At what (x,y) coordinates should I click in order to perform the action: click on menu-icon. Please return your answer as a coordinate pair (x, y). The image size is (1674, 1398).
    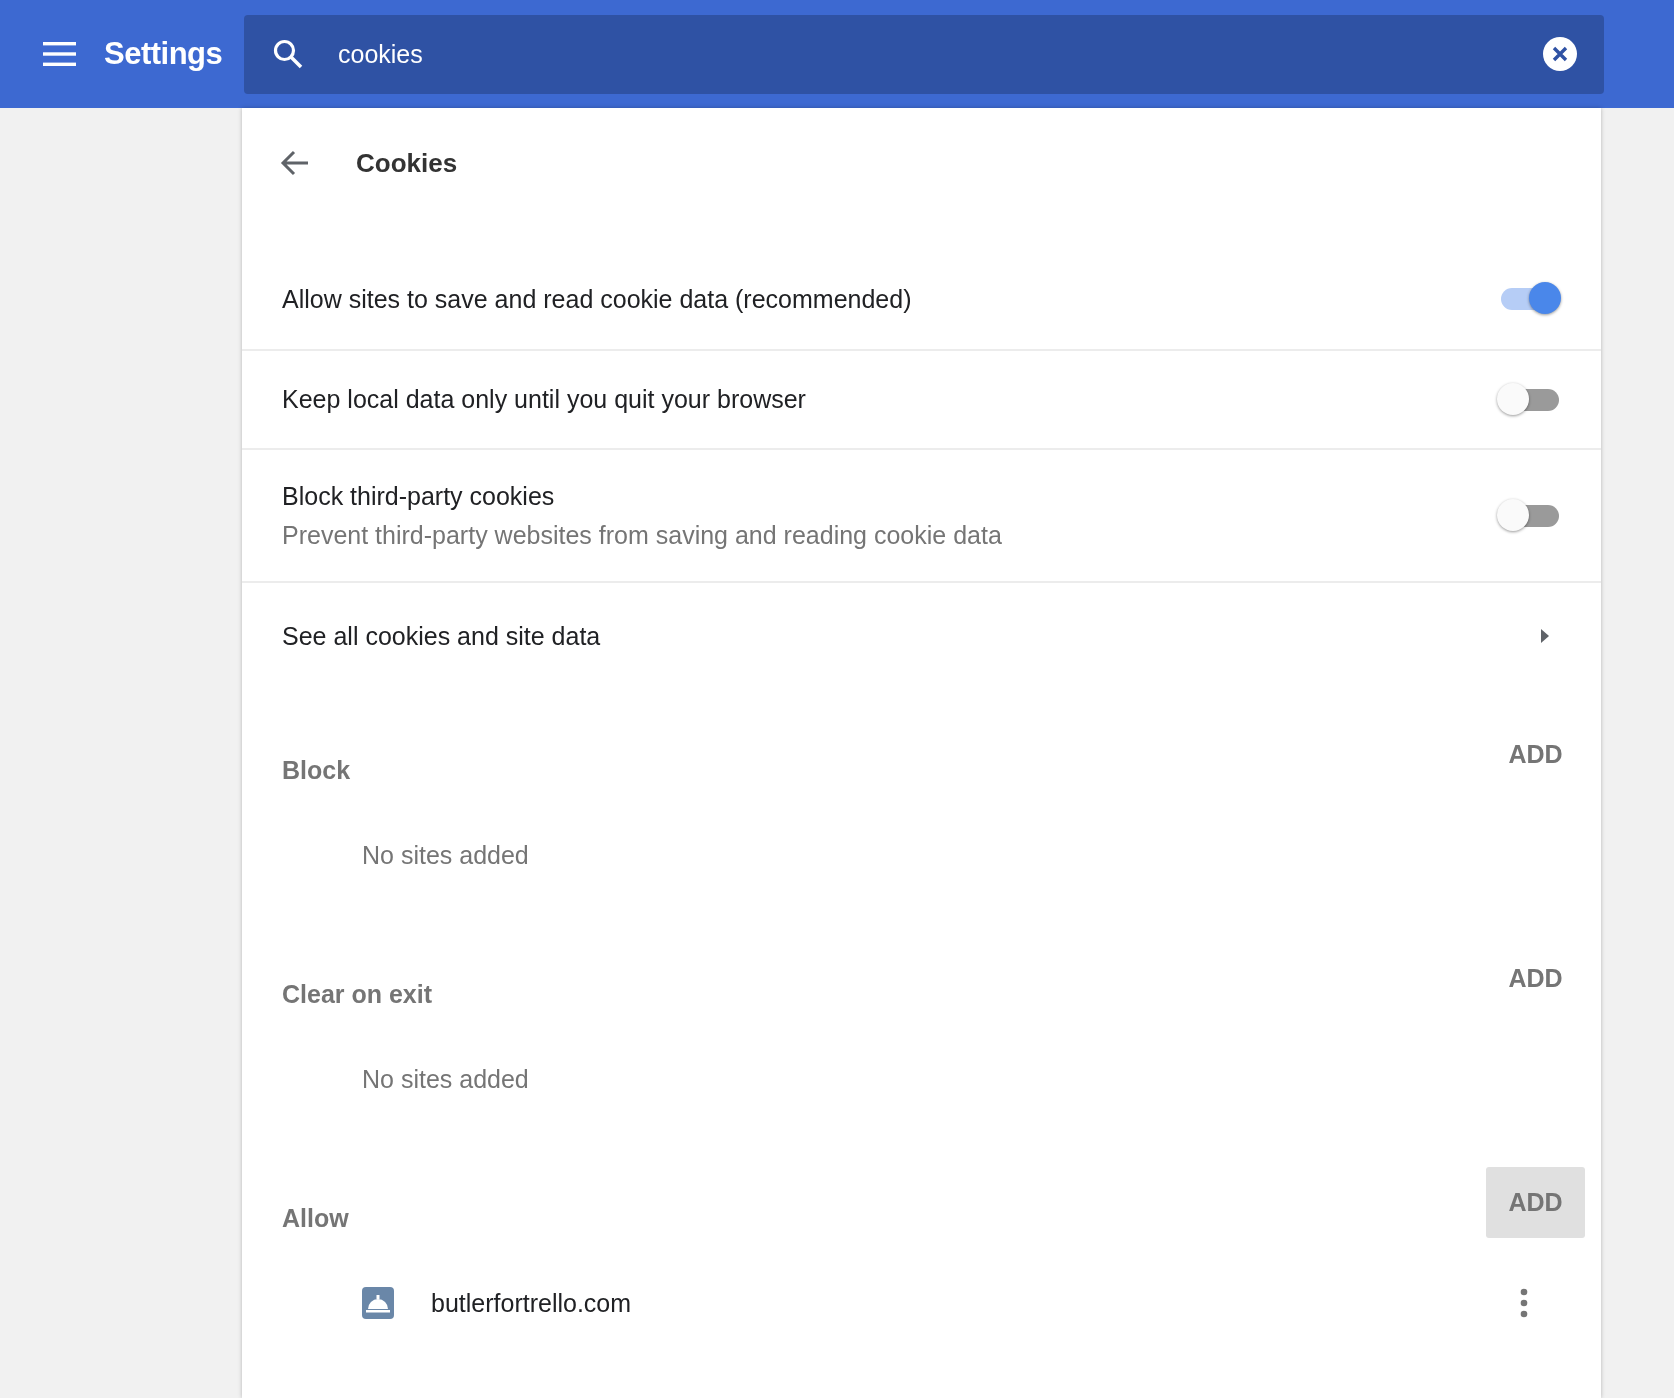
    Looking at the image, I should click on (59, 54).